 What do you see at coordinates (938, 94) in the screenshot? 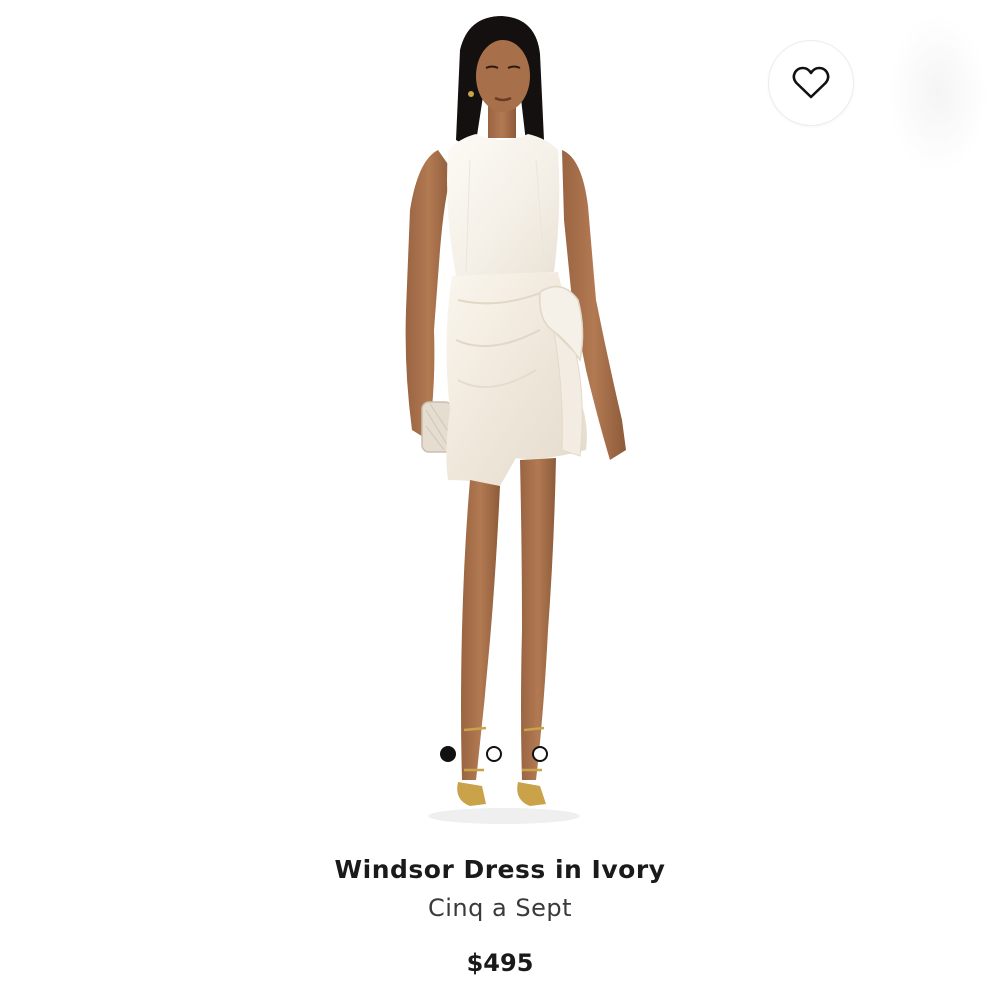
I see `background-shadow` at bounding box center [938, 94].